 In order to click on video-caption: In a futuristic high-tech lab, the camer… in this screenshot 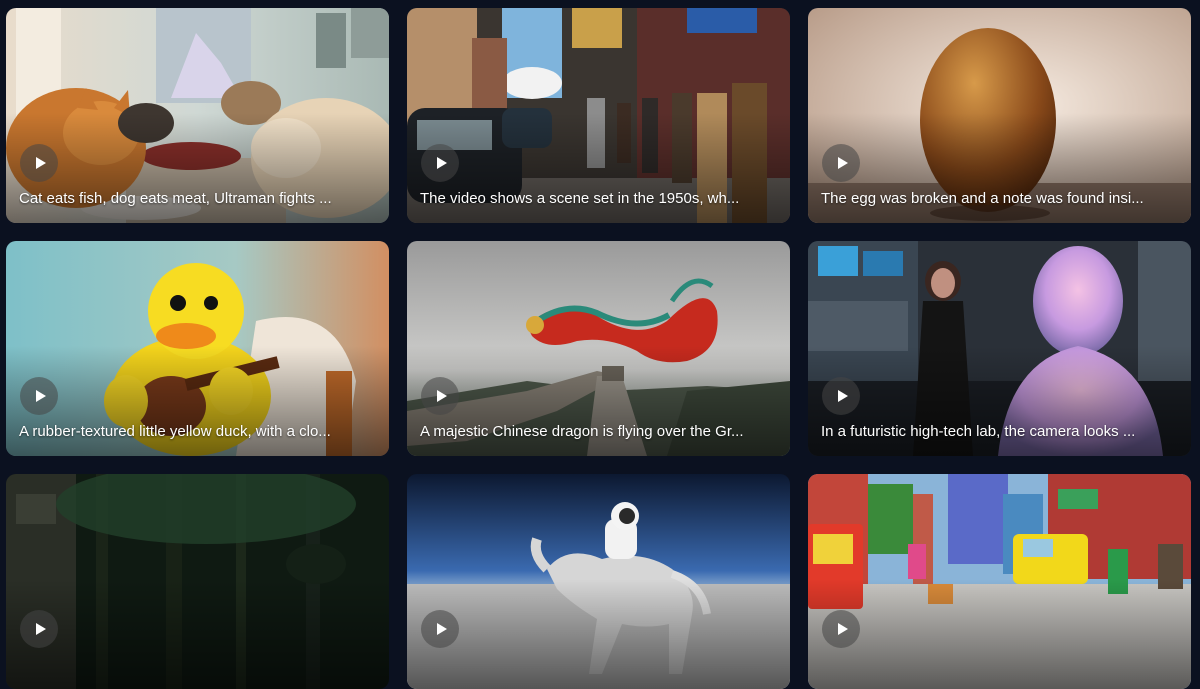, I will do `click(978, 431)`.